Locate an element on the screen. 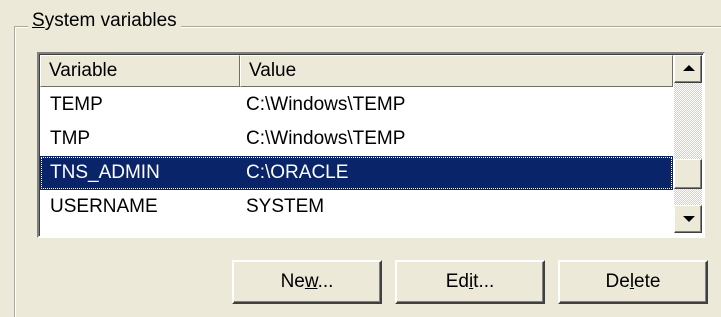  groupbox-title: System variables is located at coordinates (104, 21).